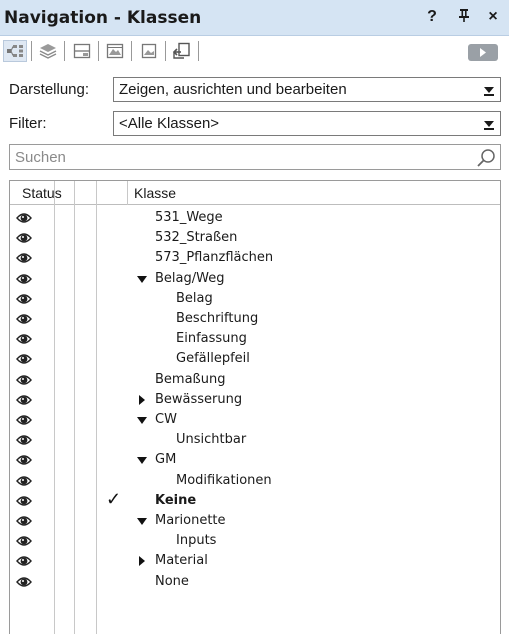 This screenshot has width=509, height=634. I want to click on sheet-layers-view-tool, so click(82, 51).